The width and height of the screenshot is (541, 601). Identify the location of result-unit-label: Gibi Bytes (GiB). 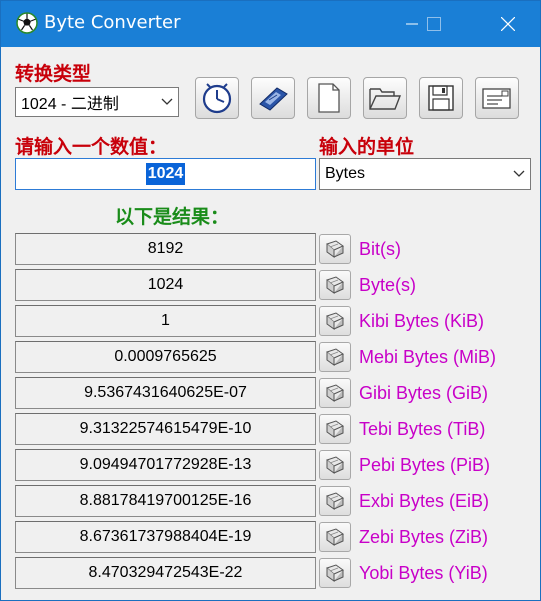
(424, 393).